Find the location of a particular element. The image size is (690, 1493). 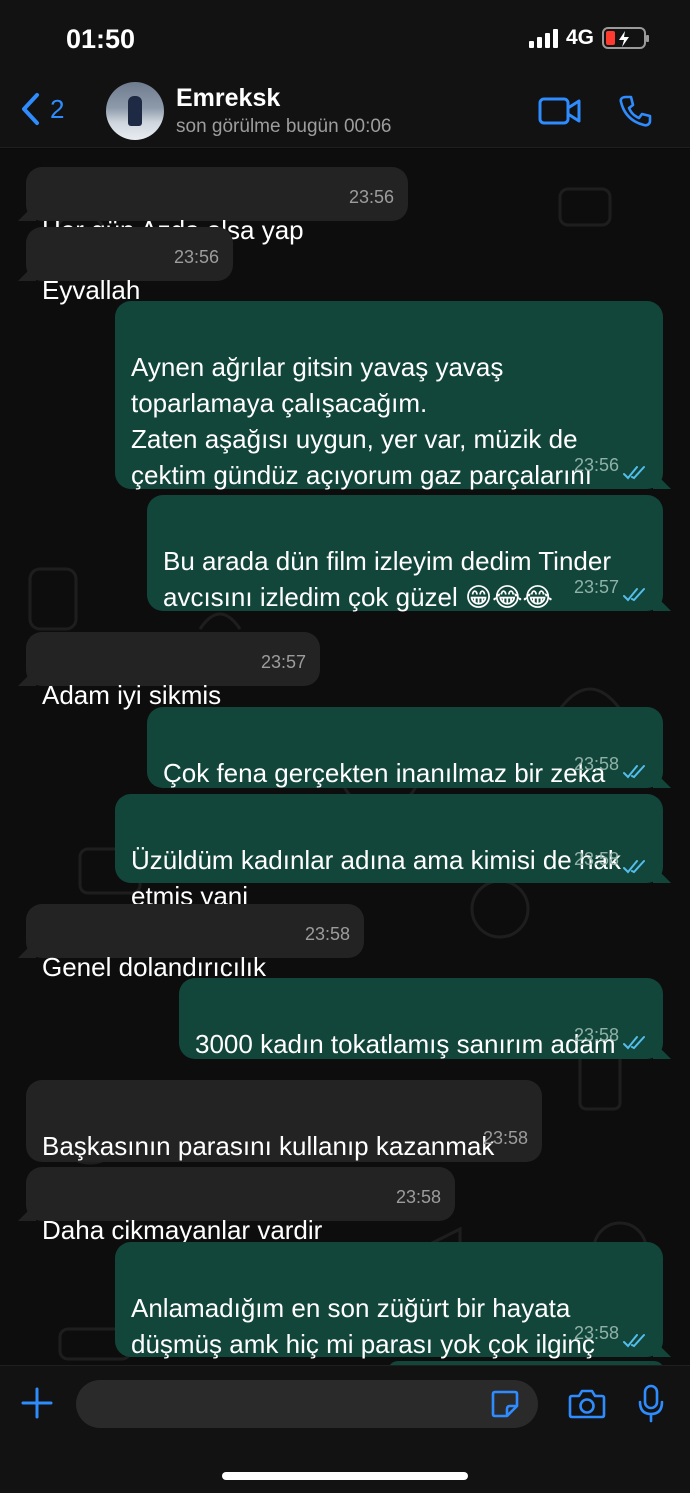

camera-button is located at coordinates (587, 1406).